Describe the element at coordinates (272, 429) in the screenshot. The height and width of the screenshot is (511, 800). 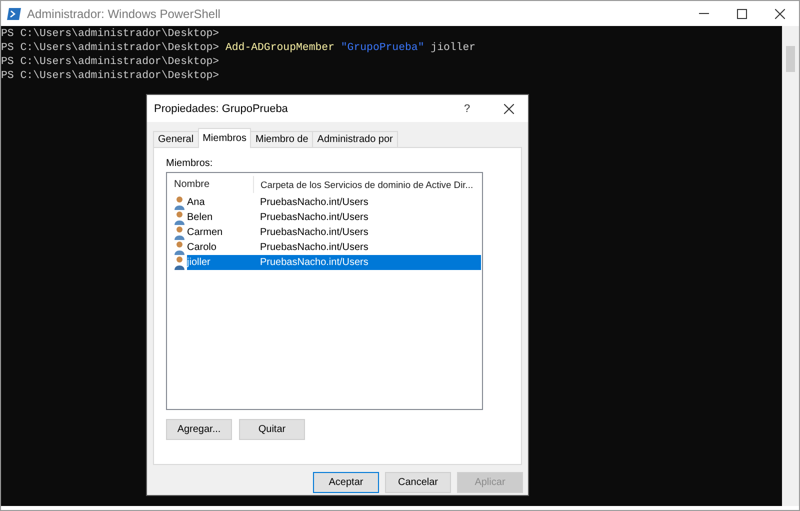
I see `list-button: Quitar` at that location.